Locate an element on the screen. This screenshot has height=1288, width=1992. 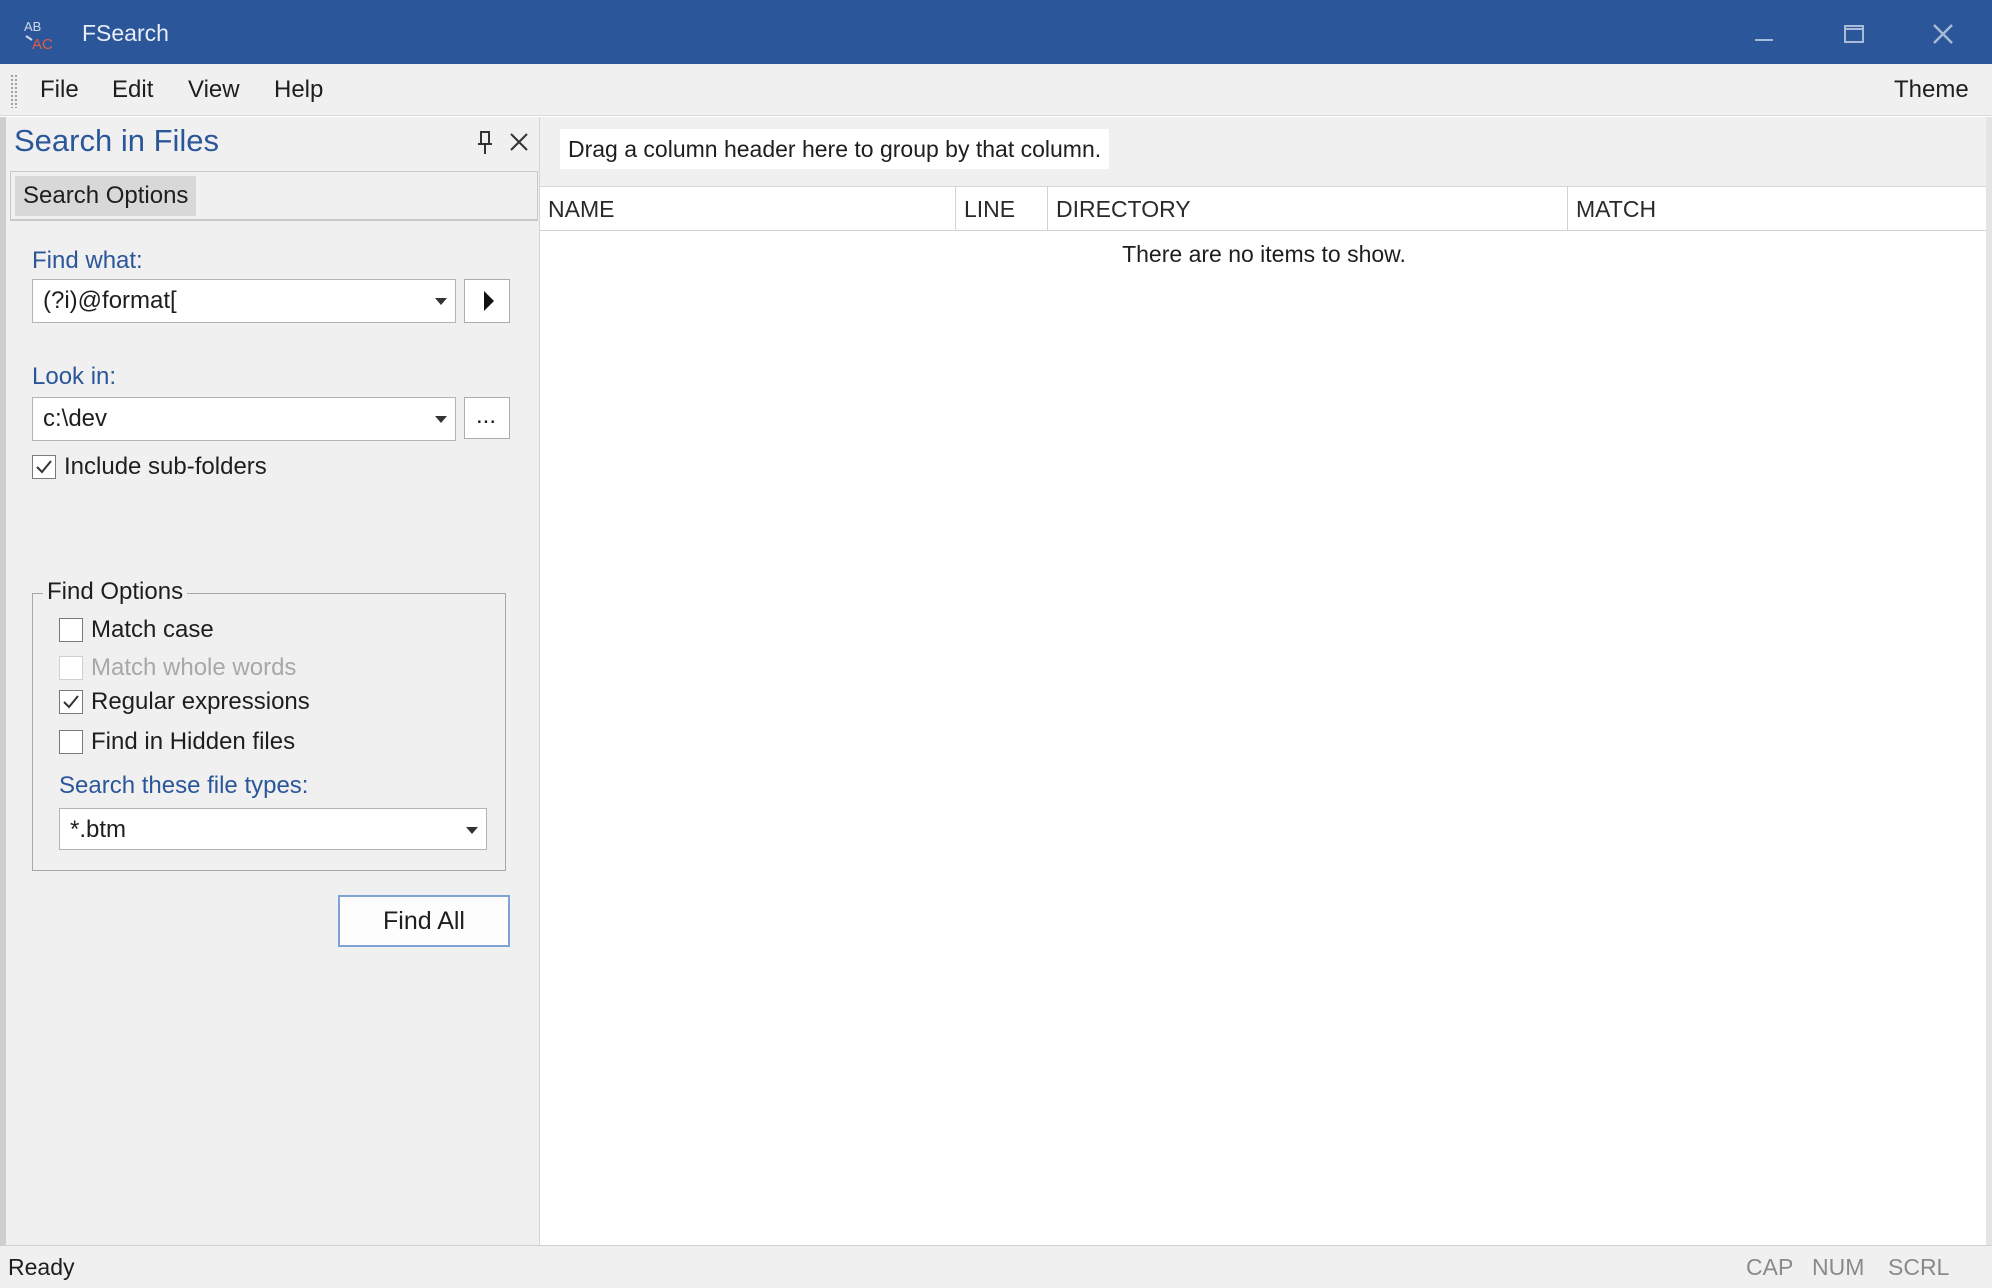
menu-view: View is located at coordinates (214, 90).